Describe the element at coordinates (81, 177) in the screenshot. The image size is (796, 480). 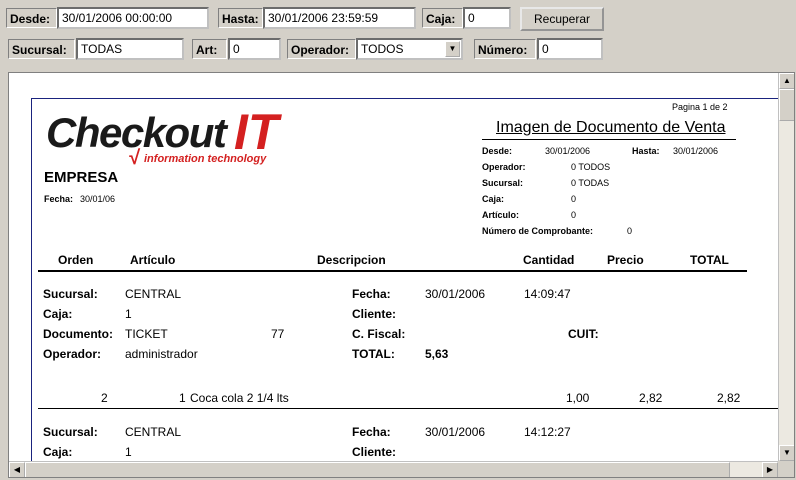
I see `company-name: EMPRESA` at that location.